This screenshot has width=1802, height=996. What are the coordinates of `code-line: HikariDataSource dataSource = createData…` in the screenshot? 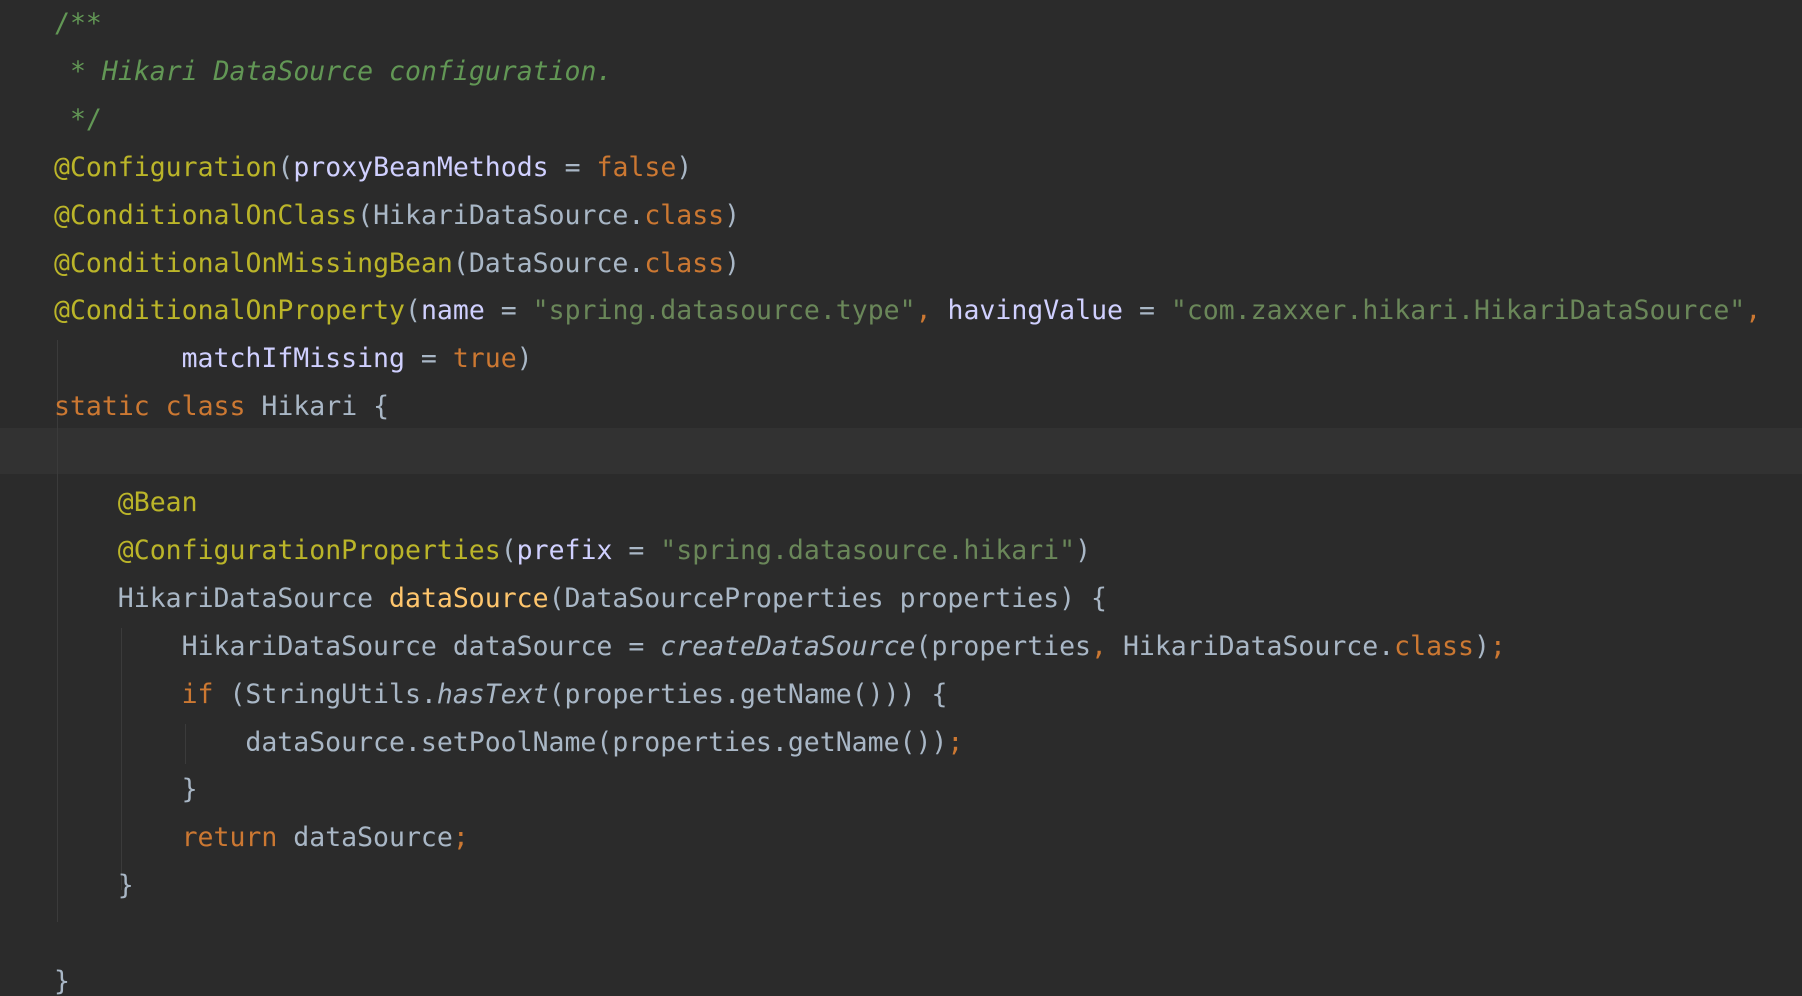 It's located at (844, 647).